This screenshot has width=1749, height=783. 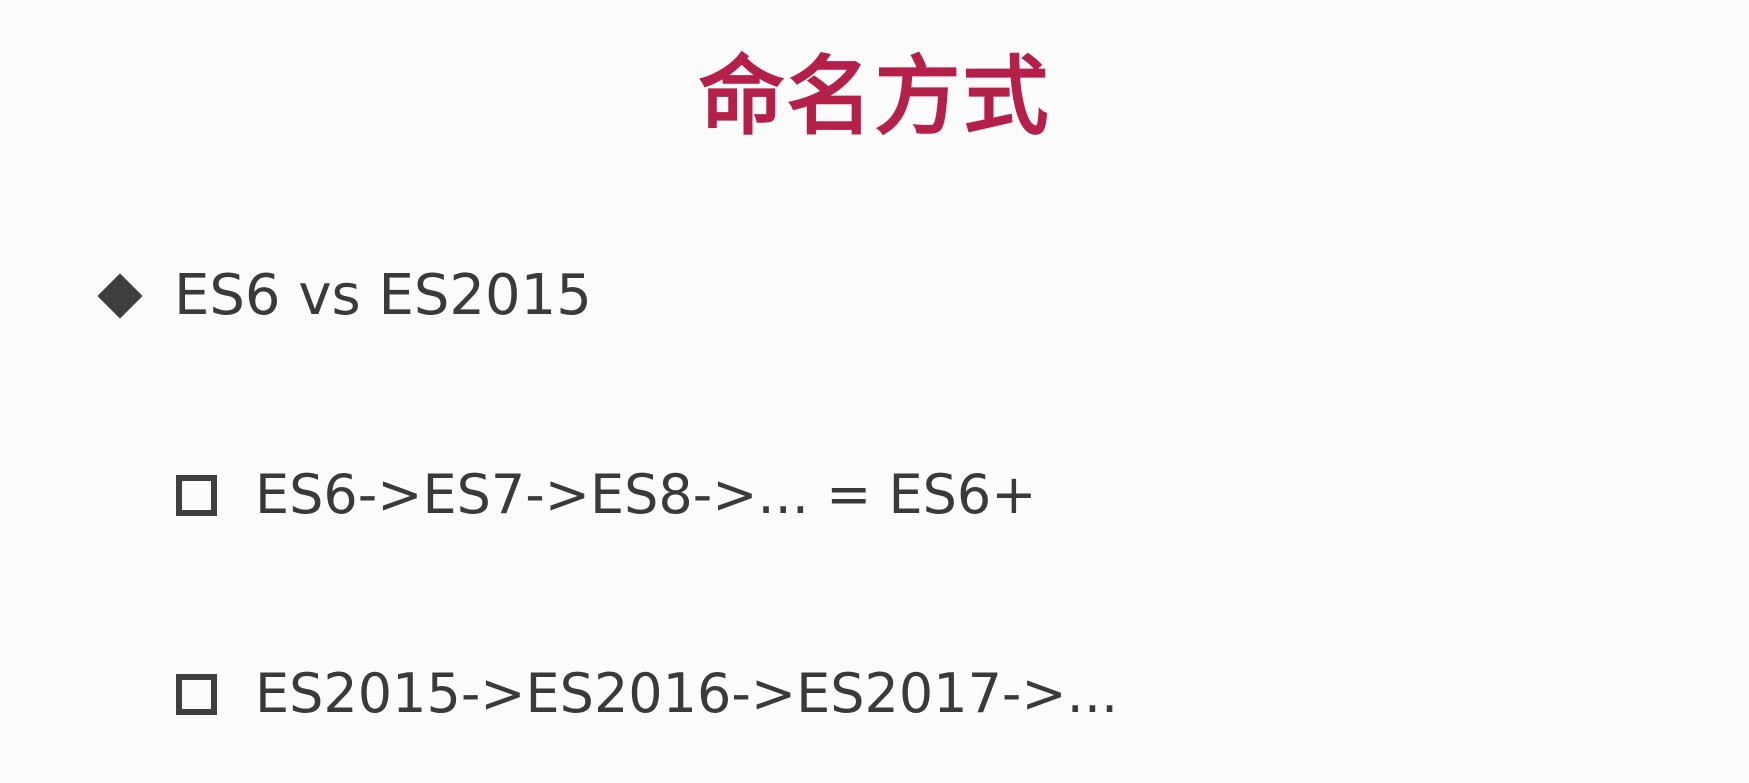 I want to click on bullet-text: ES6->ES7->ES8->... = ES6+, so click(x=646, y=494).